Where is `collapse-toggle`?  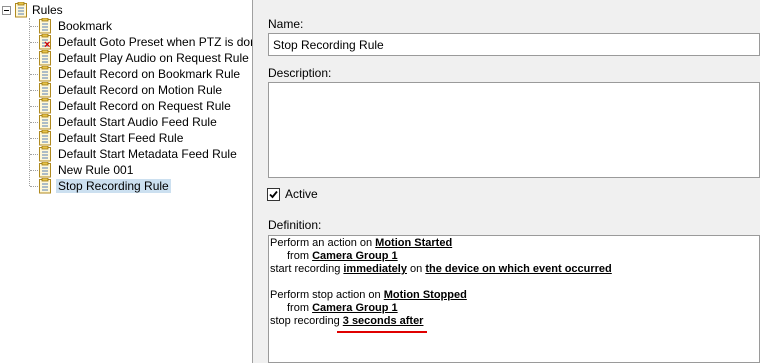 collapse-toggle is located at coordinates (6, 10).